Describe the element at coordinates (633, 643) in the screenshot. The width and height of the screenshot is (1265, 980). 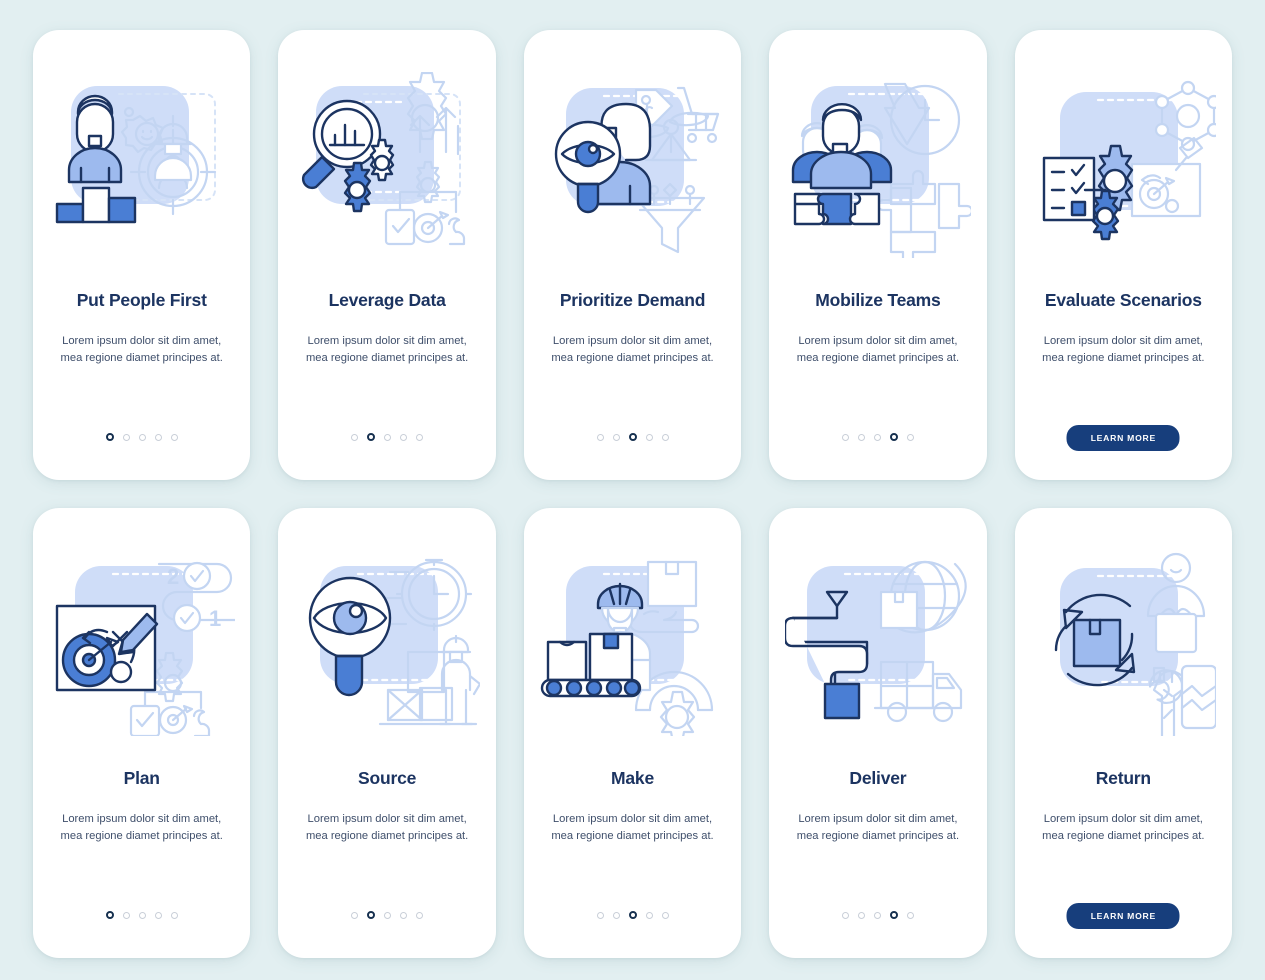
I see `make-illustration` at that location.